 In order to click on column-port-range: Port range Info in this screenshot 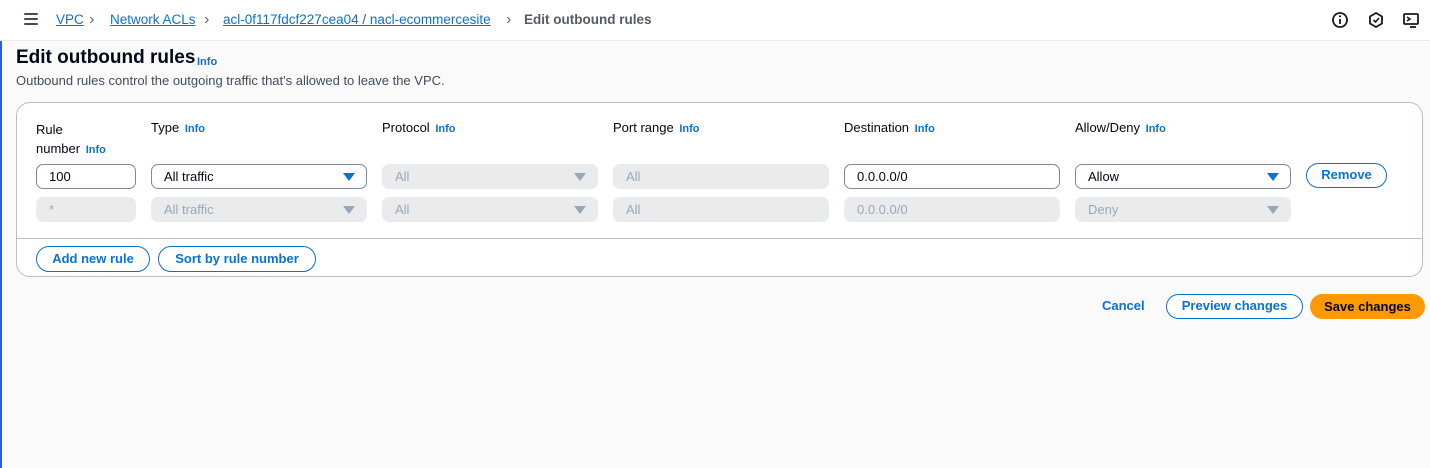, I will do `click(656, 127)`.